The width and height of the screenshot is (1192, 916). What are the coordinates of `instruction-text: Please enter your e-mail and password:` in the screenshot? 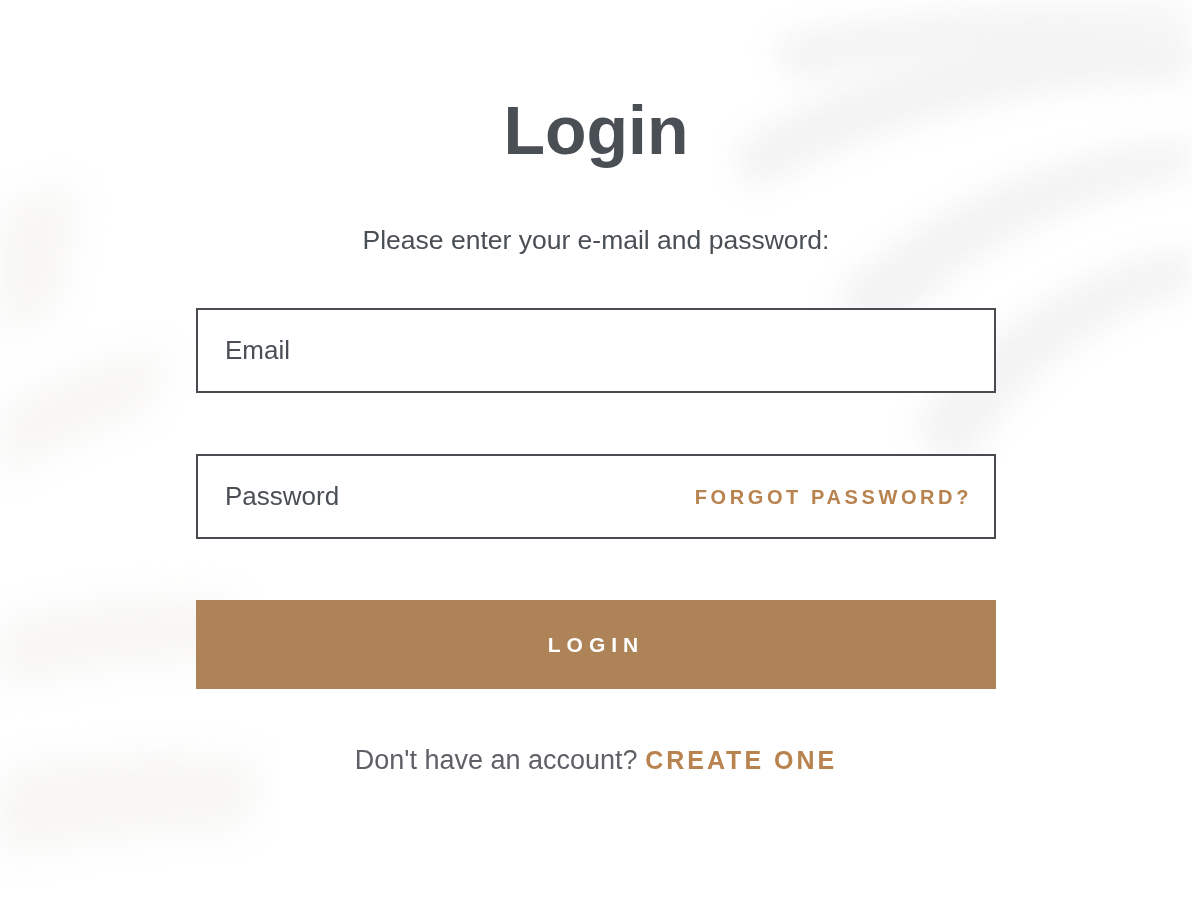 It's located at (596, 240).